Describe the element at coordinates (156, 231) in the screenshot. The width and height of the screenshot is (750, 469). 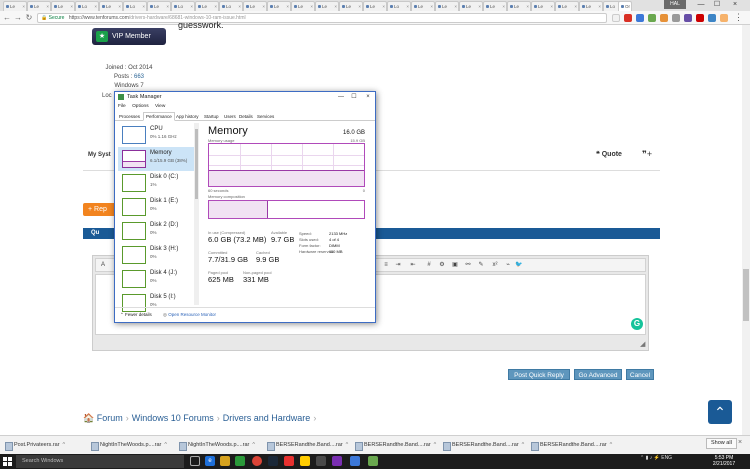
I see `perf-item: Disk 2 (D:) 0%` at that location.